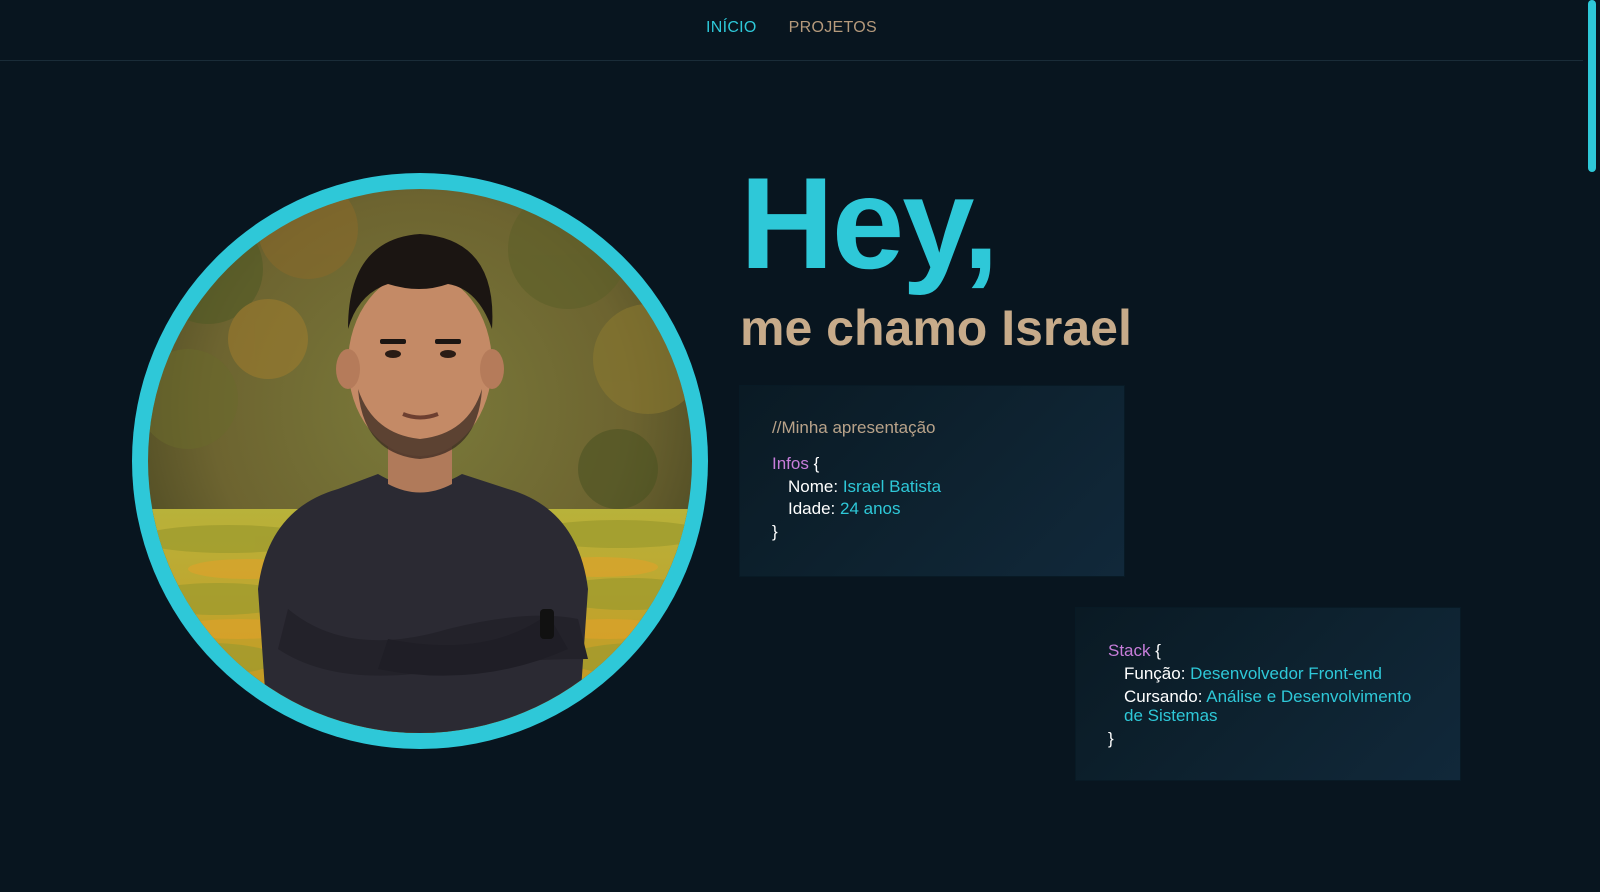 The image size is (1600, 892). What do you see at coordinates (812, 508) in the screenshot?
I see `info-field-key: Idade:` at bounding box center [812, 508].